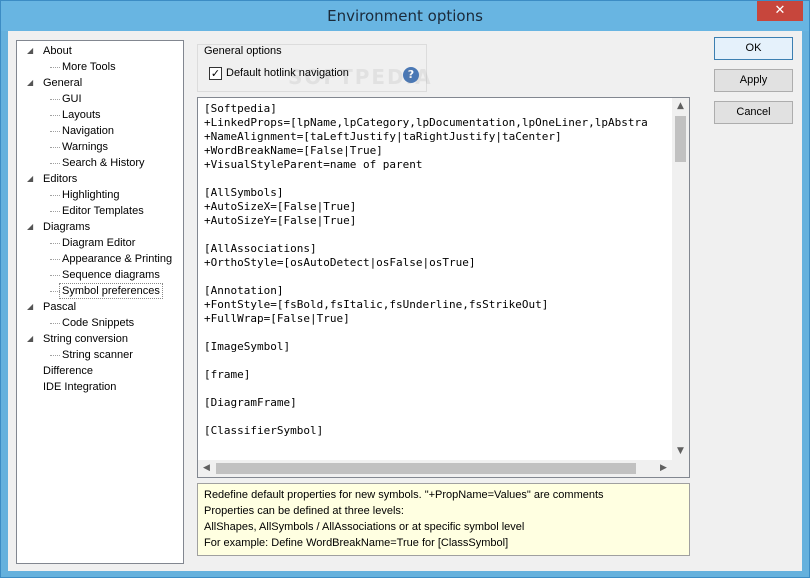 The image size is (810, 578). What do you see at coordinates (79, 387) in the screenshot?
I see `tree-item-label: IDE Integration` at bounding box center [79, 387].